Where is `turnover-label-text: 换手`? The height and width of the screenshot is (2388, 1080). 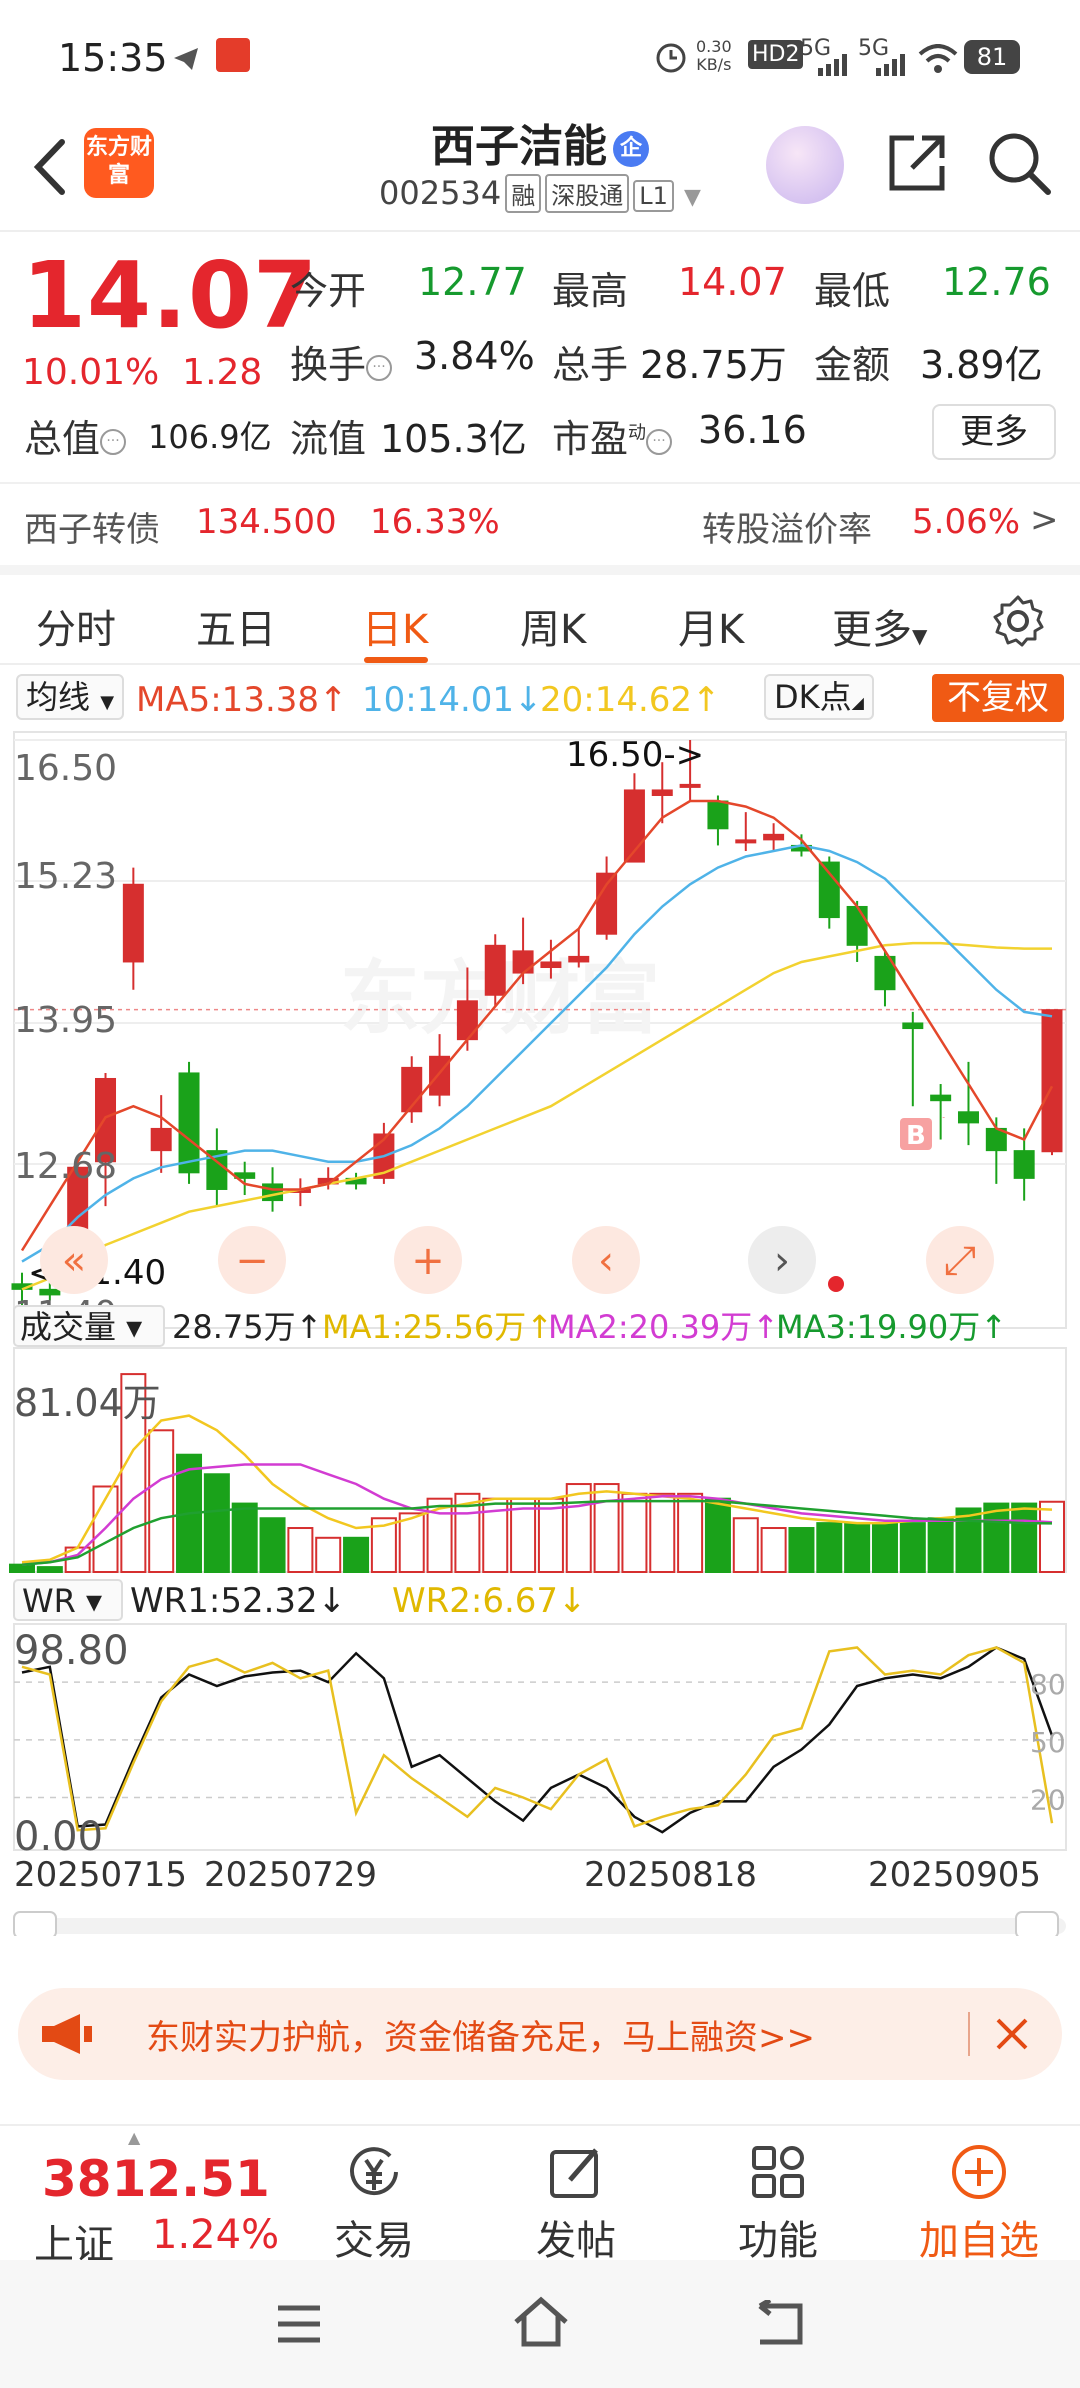 turnover-label-text: 换手 is located at coordinates (328, 365).